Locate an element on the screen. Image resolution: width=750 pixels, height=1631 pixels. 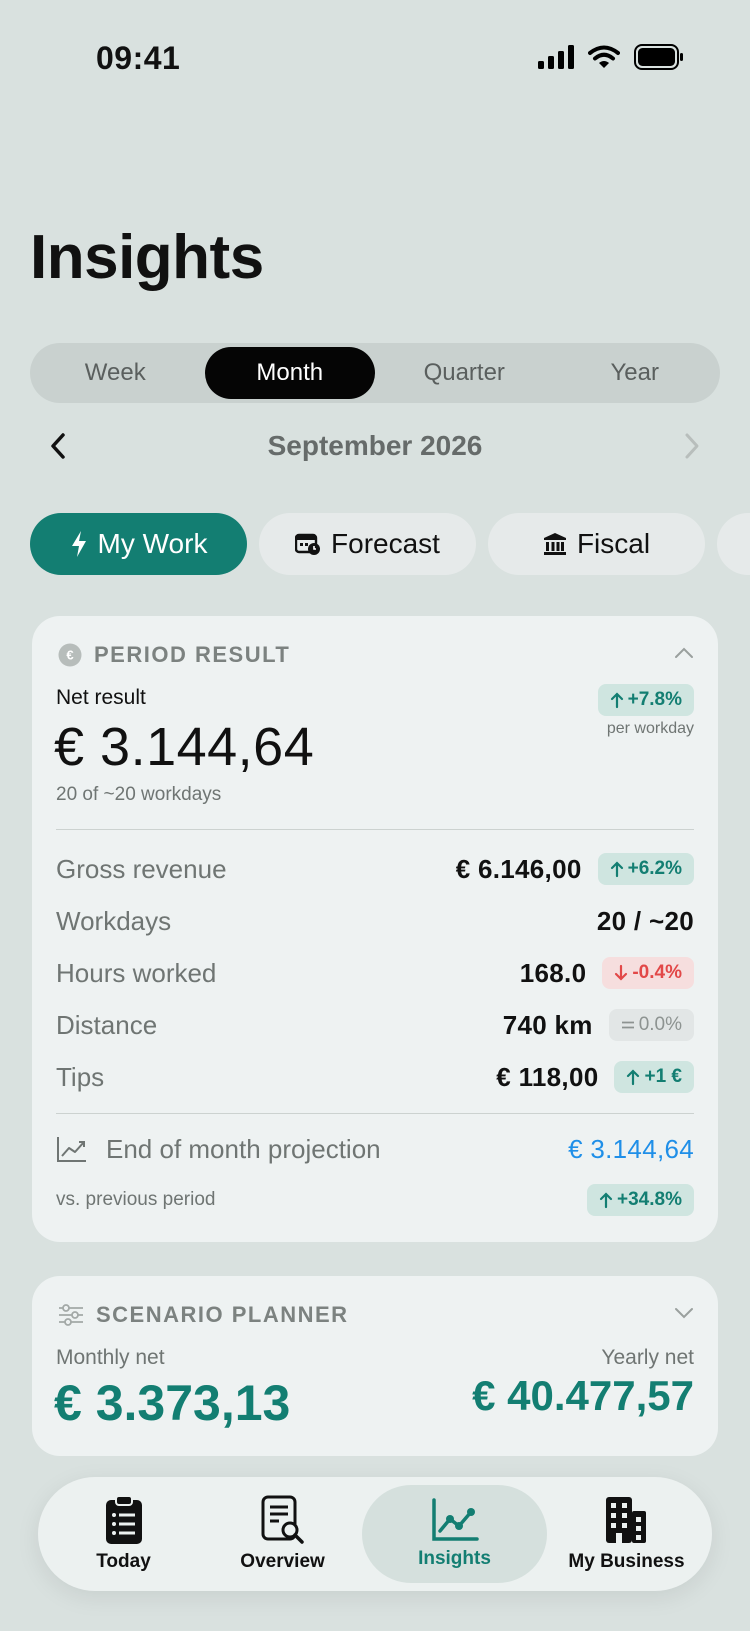
metric-badge: -0.4% is located at coordinates (648, 973).